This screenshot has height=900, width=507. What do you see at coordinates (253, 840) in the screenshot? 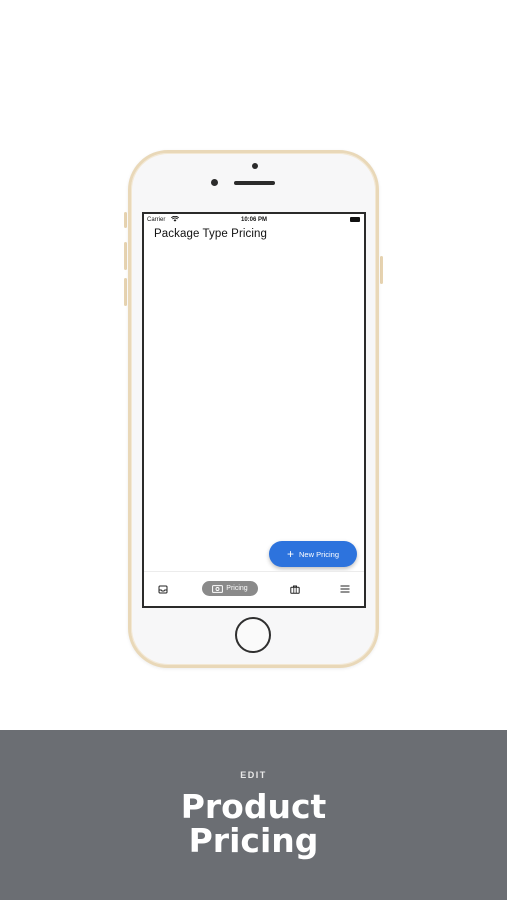
I see `banner-title-line2: Pricing` at bounding box center [253, 840].